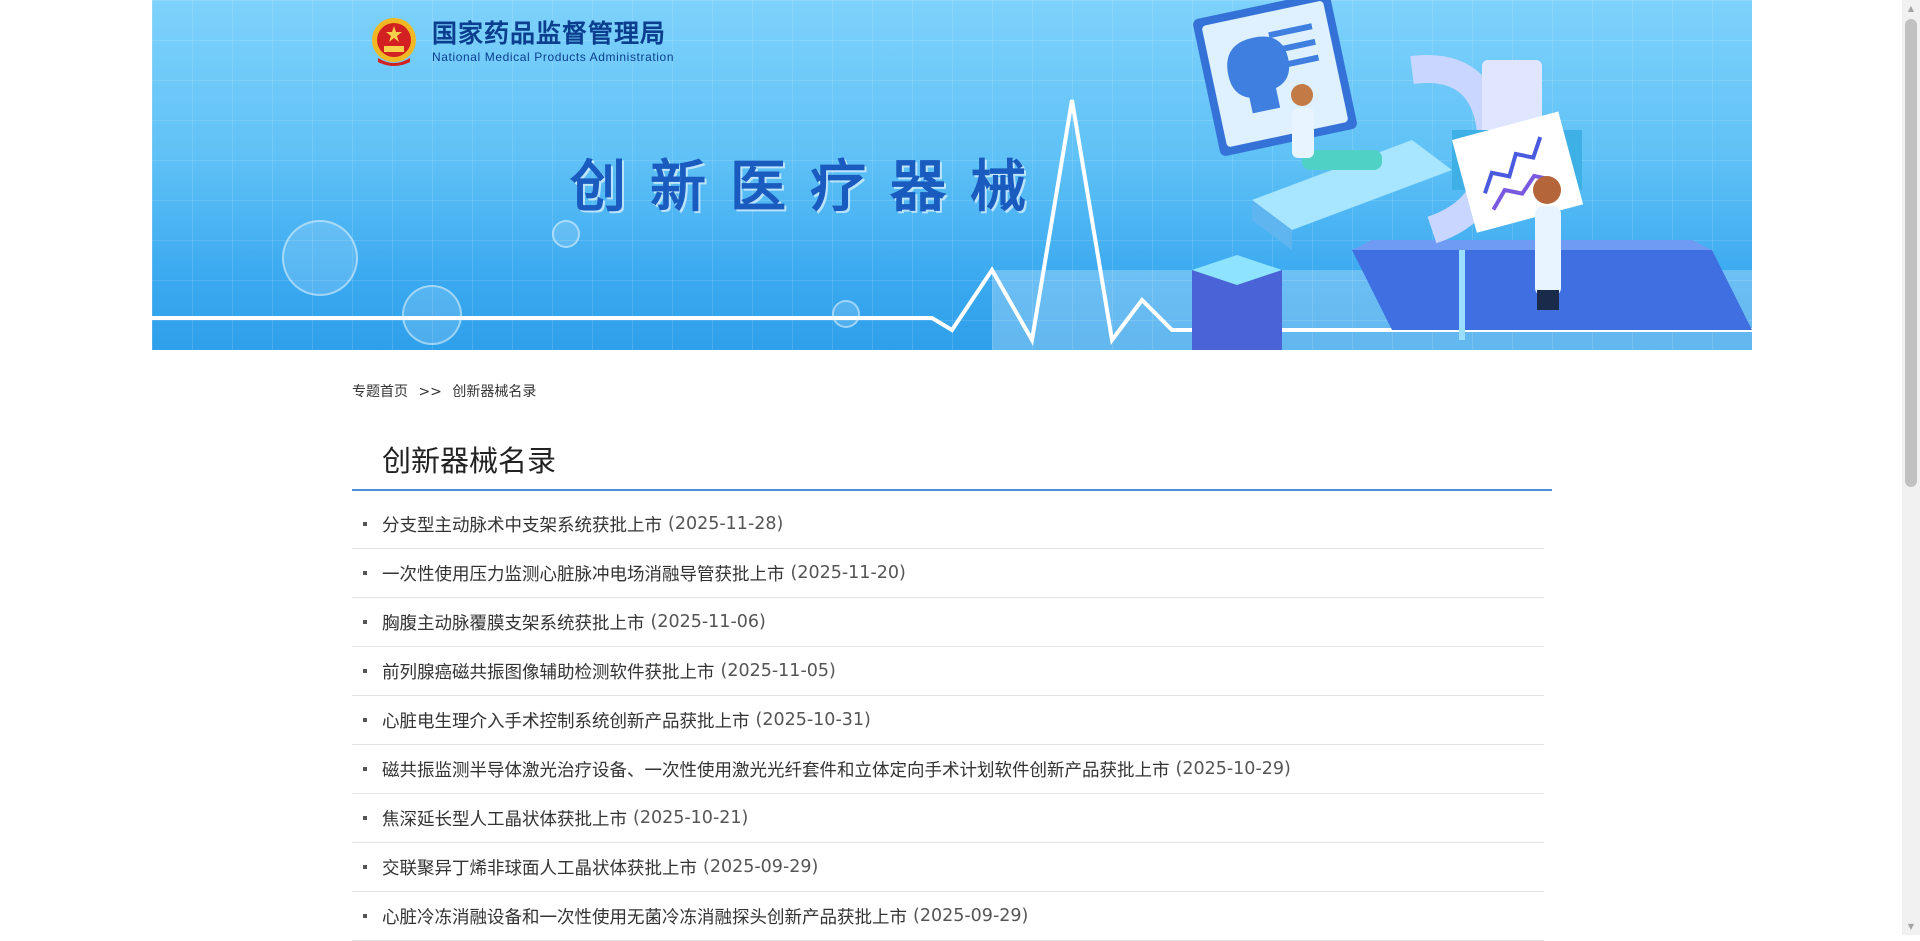 The height and width of the screenshot is (941, 1920). I want to click on vertical-scrollbar: ▲ ▼, so click(1911, 467).